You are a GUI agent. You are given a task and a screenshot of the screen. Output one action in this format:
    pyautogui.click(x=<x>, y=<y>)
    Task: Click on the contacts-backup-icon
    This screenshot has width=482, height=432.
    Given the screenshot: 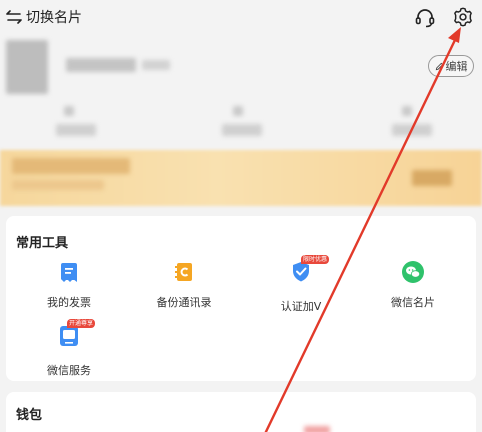 What is the action you would take?
    pyautogui.click(x=183, y=272)
    